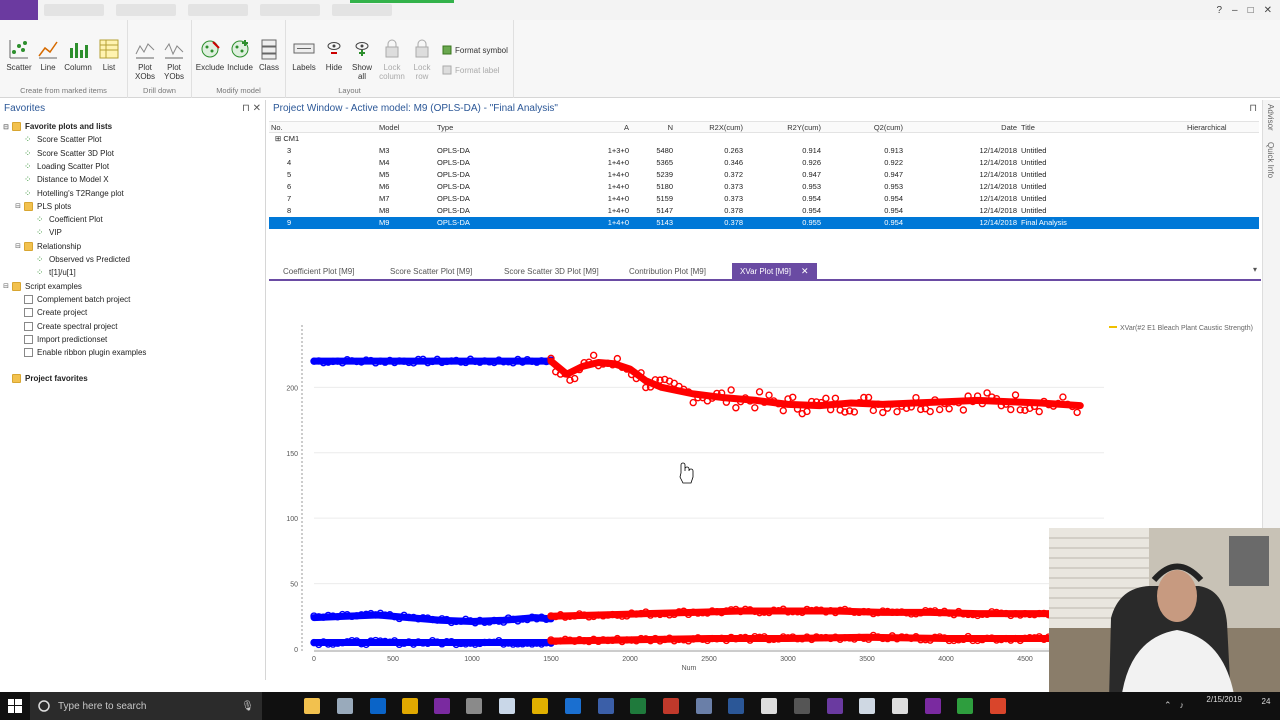 Image resolution: width=1280 pixels, height=720 pixels. I want to click on favorites-item: ⁘ Observed vs Predicted, so click(78, 259).